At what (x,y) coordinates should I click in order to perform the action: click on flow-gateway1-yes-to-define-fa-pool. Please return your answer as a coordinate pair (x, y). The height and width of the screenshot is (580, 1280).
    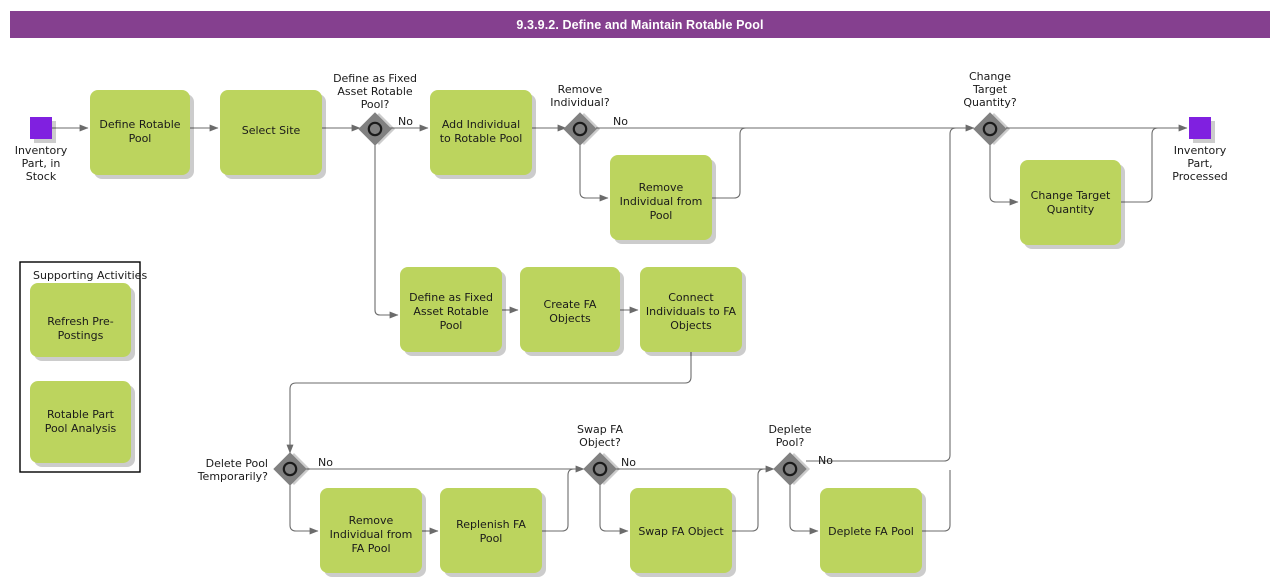
    Looking at the image, I should click on (386, 231).